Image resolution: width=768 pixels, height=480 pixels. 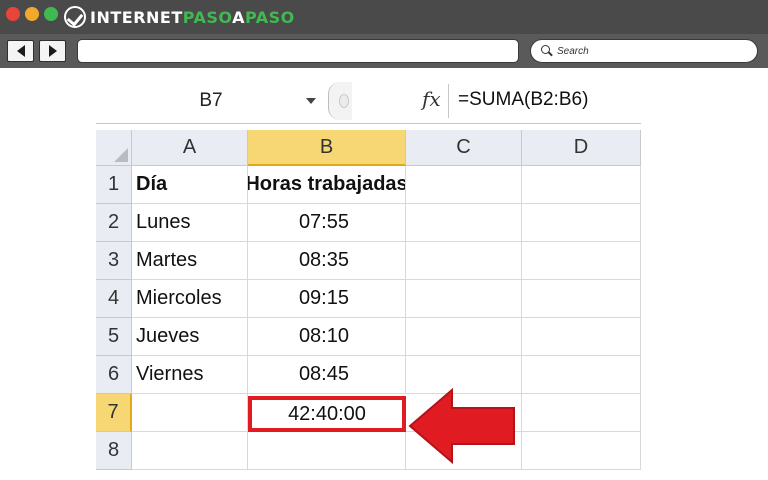 What do you see at coordinates (327, 185) in the screenshot?
I see `cell-b1: Horas trabajadas` at bounding box center [327, 185].